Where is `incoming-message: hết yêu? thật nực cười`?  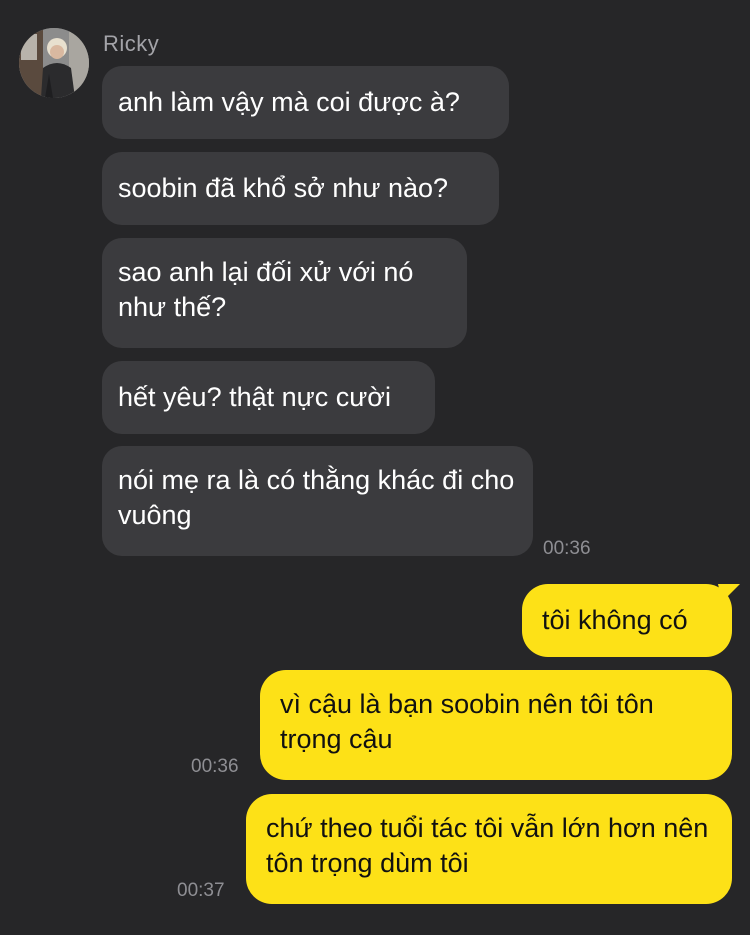
incoming-message: hết yêu? thật nực cười is located at coordinates (268, 397).